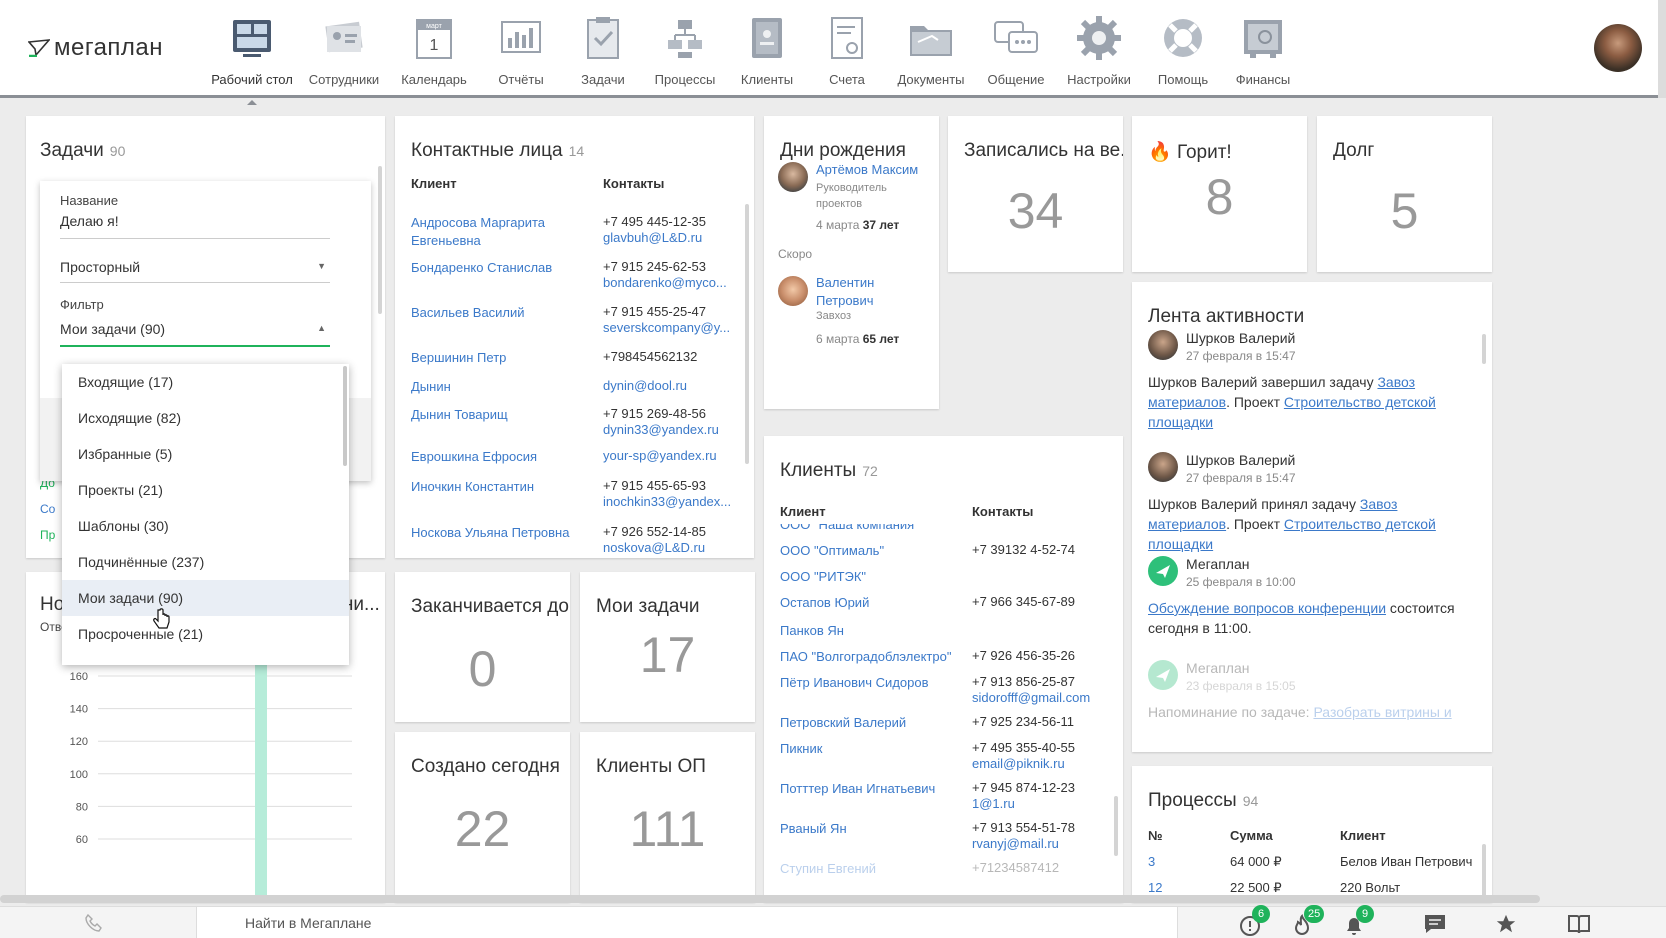 This screenshot has width=1666, height=938. I want to click on soon-avatar, so click(793, 291).